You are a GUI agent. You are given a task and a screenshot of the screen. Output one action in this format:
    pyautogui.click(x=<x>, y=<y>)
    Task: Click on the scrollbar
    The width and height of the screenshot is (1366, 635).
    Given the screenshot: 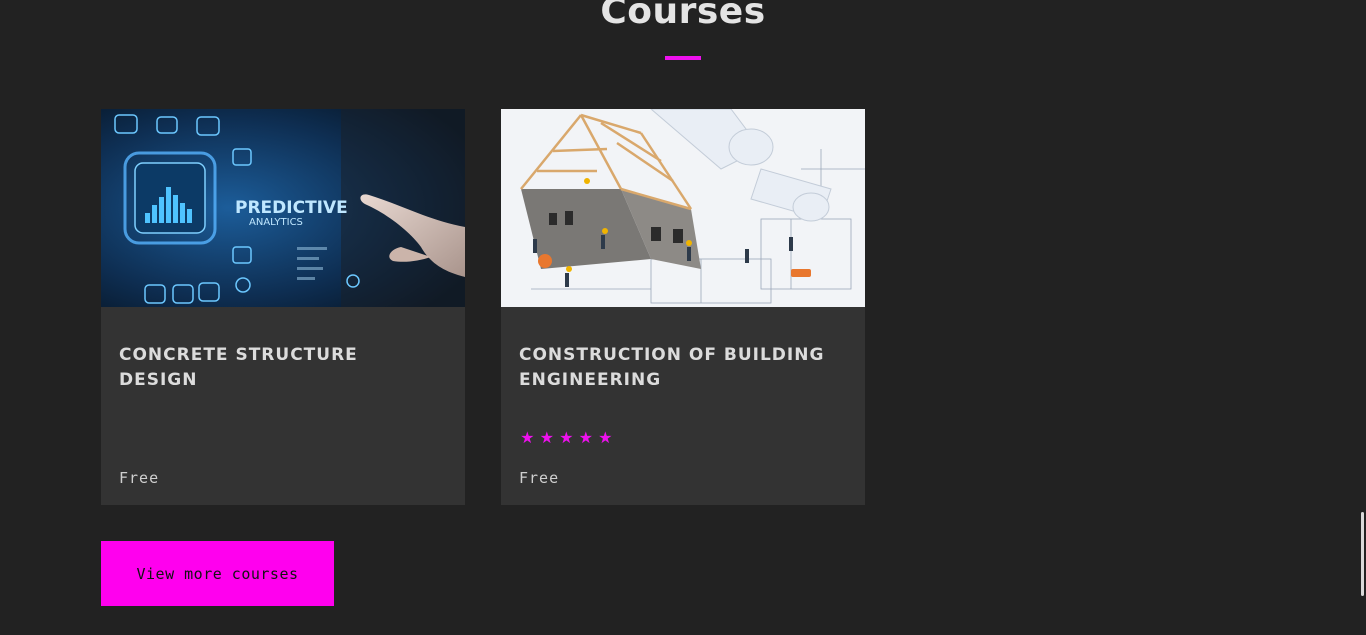 What is the action you would take?
    pyautogui.click(x=1362, y=554)
    